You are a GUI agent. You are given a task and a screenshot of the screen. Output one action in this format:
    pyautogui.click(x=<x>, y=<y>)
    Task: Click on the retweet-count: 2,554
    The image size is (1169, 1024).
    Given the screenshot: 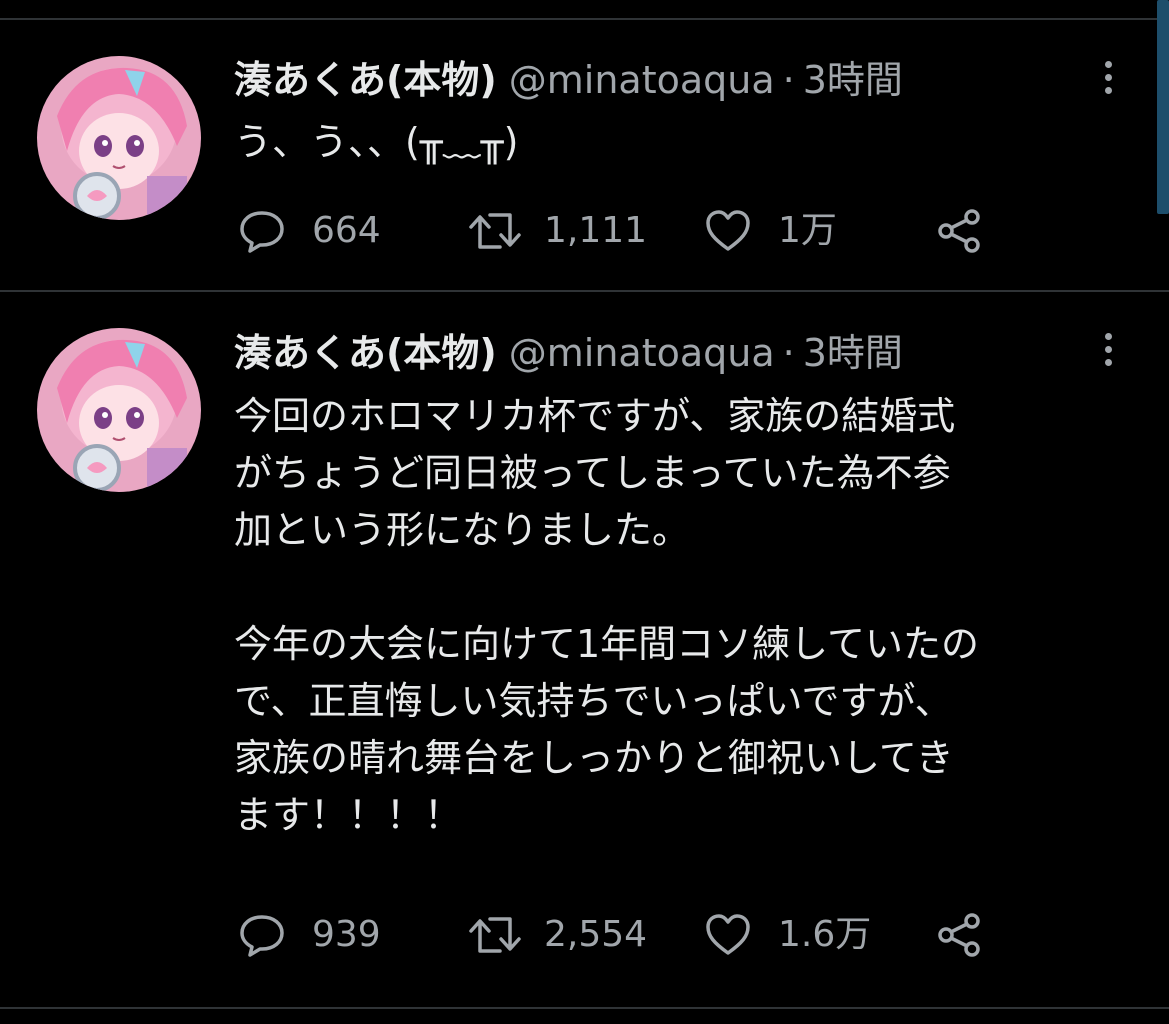 What is the action you would take?
    pyautogui.click(x=596, y=934)
    